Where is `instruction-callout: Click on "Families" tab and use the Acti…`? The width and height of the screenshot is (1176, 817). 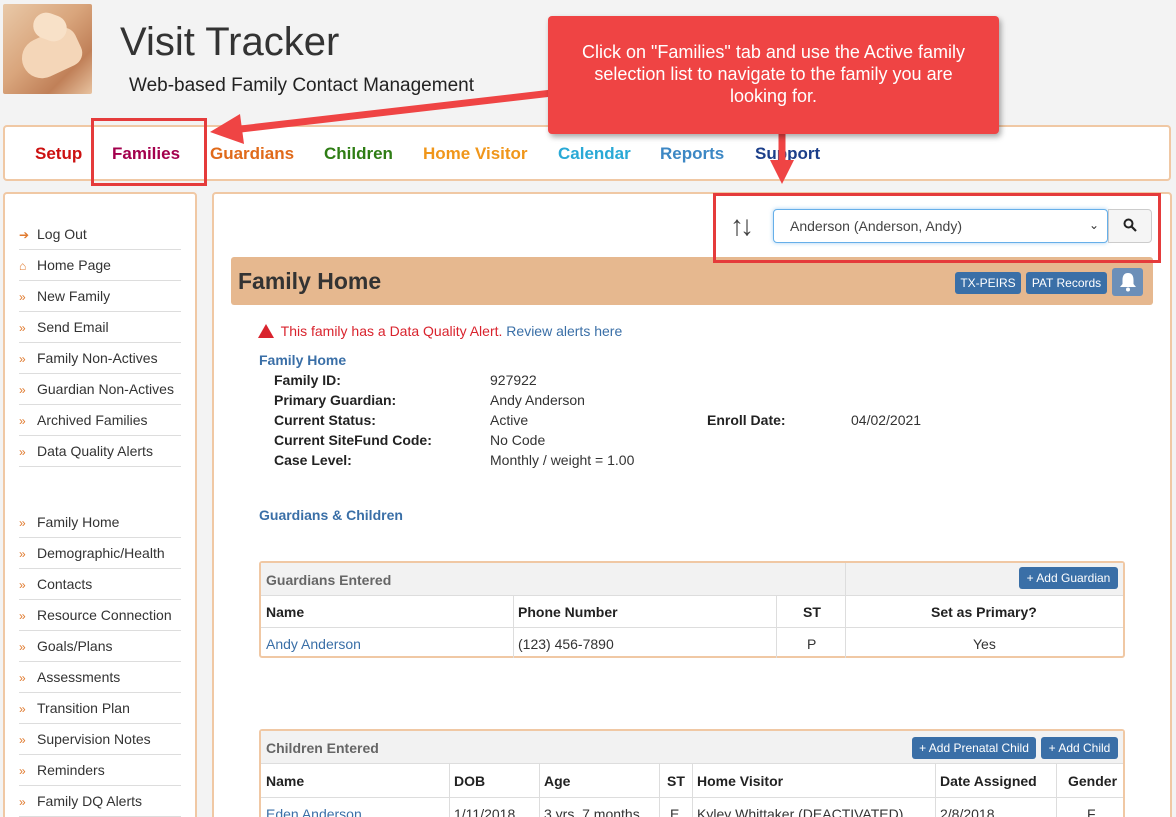
instruction-callout: Click on "Families" tab and use the Acti… is located at coordinates (773, 75).